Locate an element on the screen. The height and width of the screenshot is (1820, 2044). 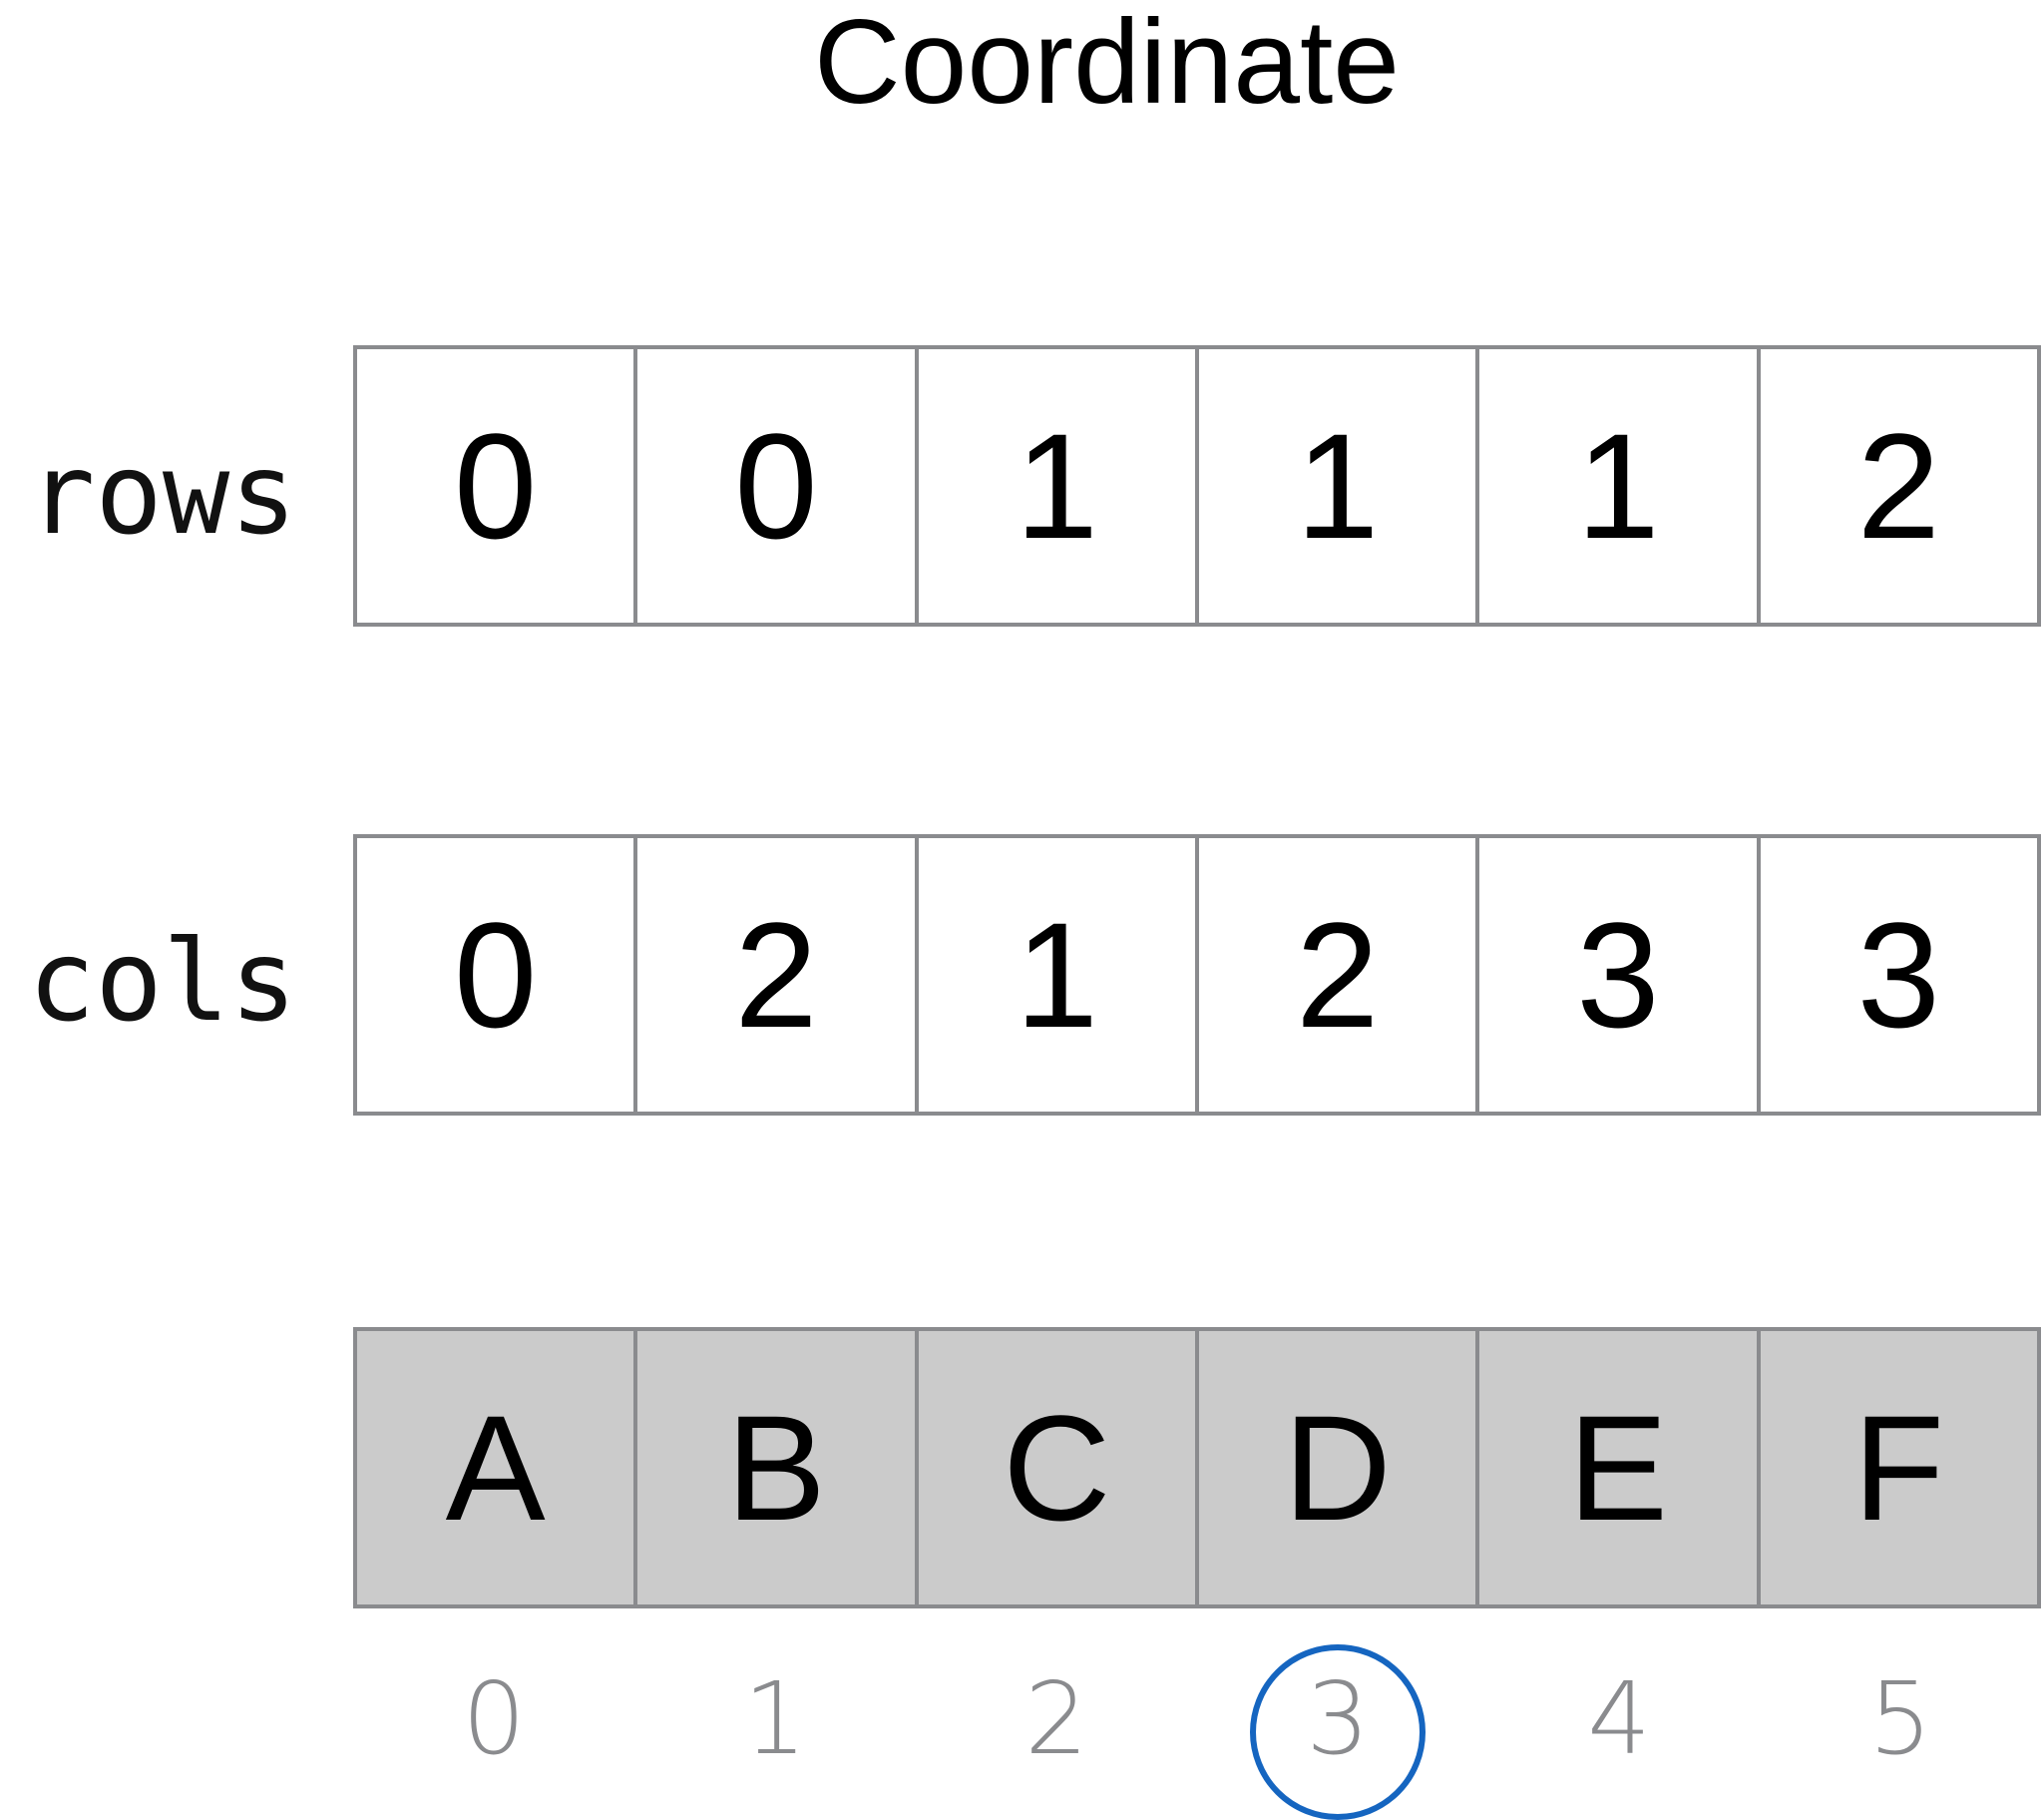
data-cell: F is located at coordinates (1896, 1467).